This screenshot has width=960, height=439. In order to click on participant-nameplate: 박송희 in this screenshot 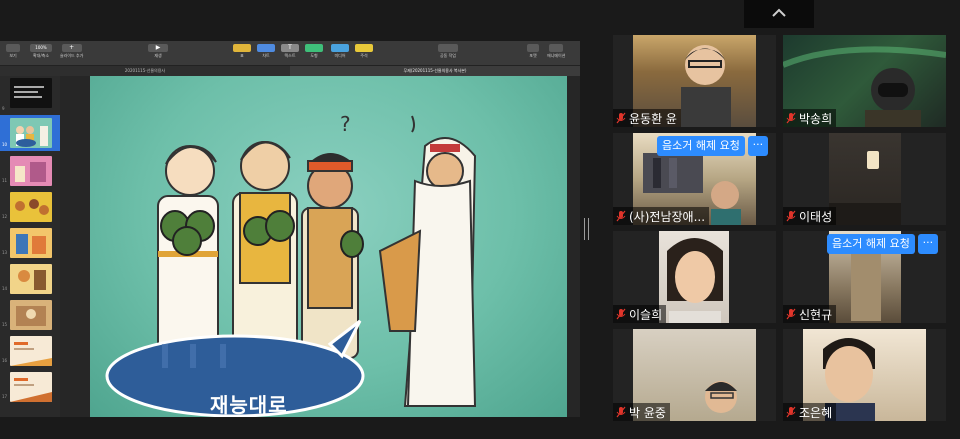, I will do `click(810, 118)`.